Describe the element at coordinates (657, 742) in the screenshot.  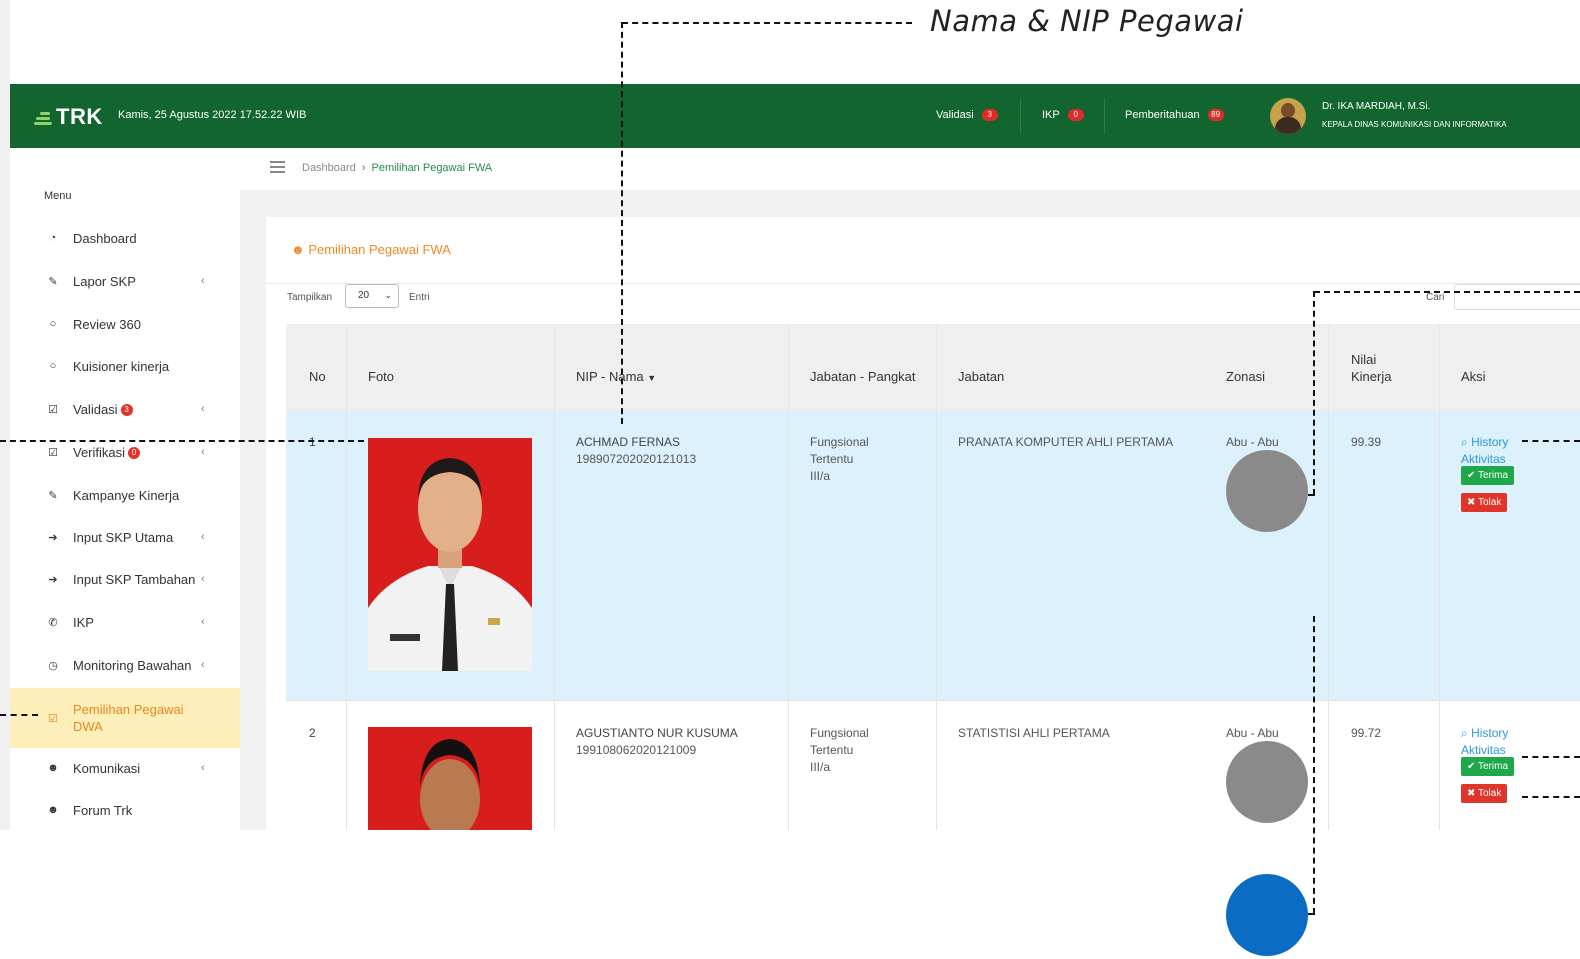
I see `employee-nip-nama: AGUSTIANTO NUR KUSUMA 199108062020121009` at that location.